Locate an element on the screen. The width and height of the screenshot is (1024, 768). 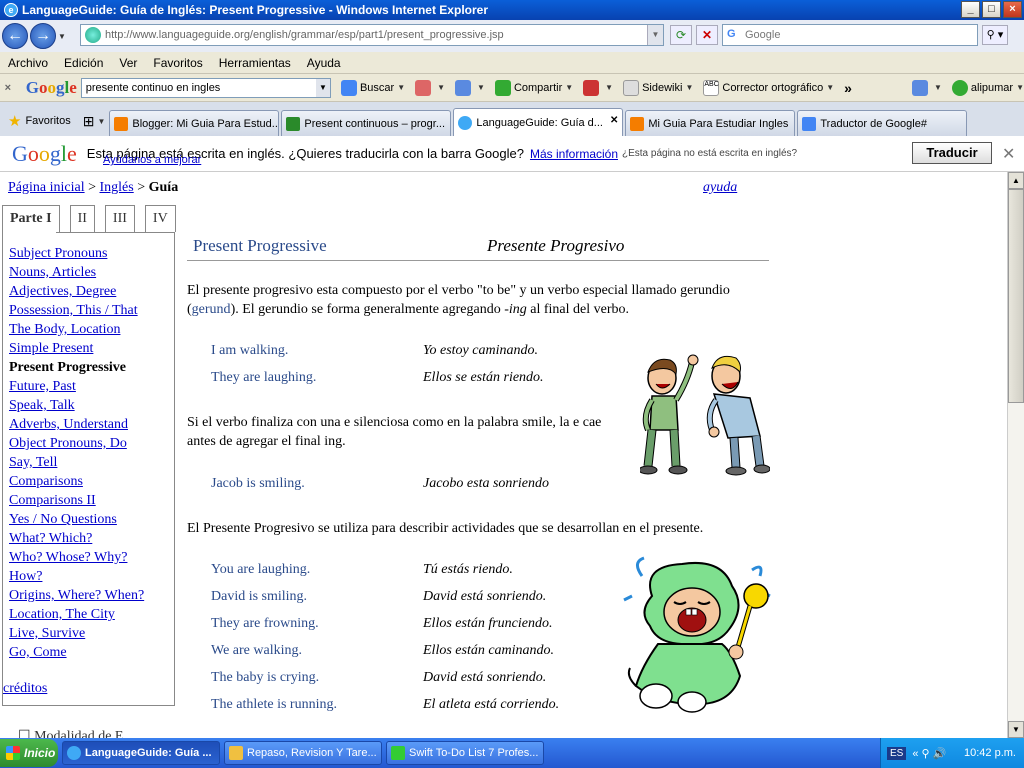
example-en: The baby is crying. is located at coordinates (265, 678).